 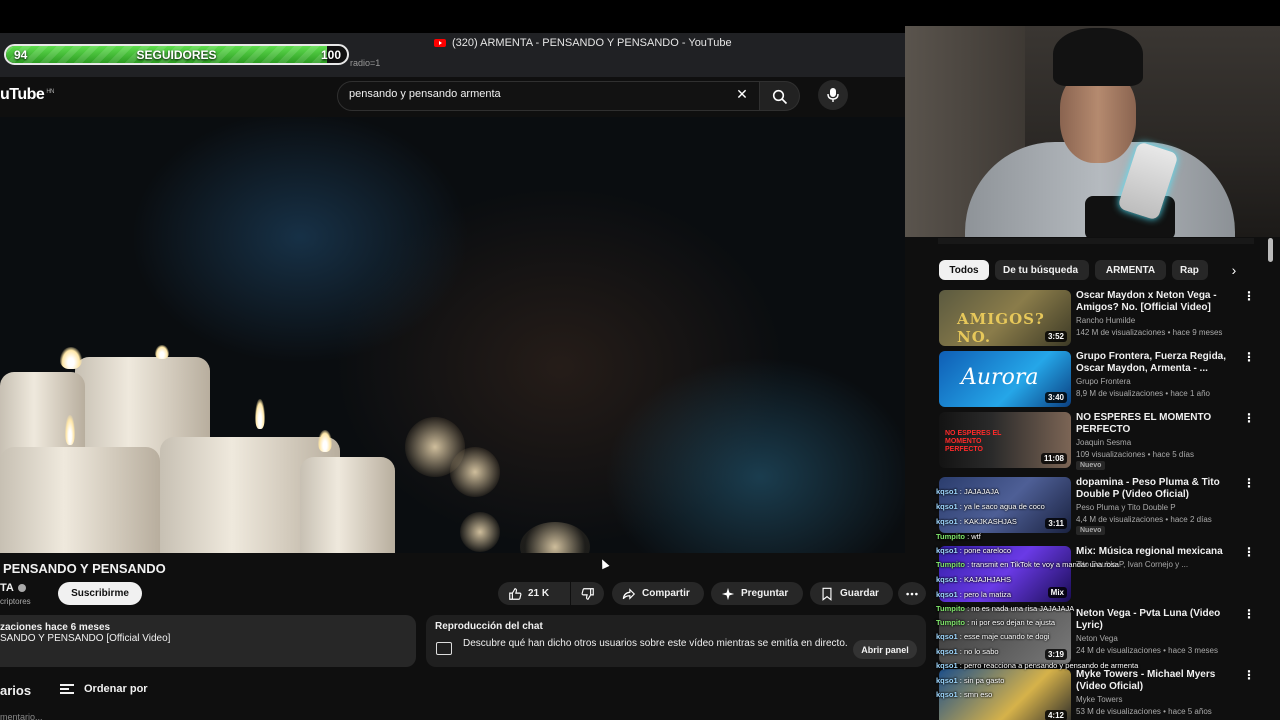 What do you see at coordinates (534, 94) in the screenshot?
I see `search-input` at bounding box center [534, 94].